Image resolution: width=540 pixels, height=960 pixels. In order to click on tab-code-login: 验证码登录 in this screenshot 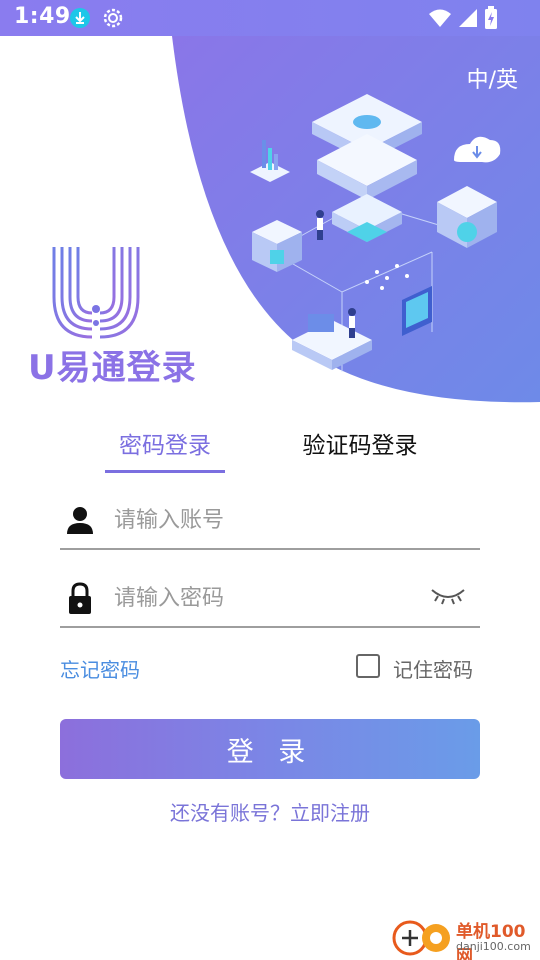, I will do `click(360, 443)`.